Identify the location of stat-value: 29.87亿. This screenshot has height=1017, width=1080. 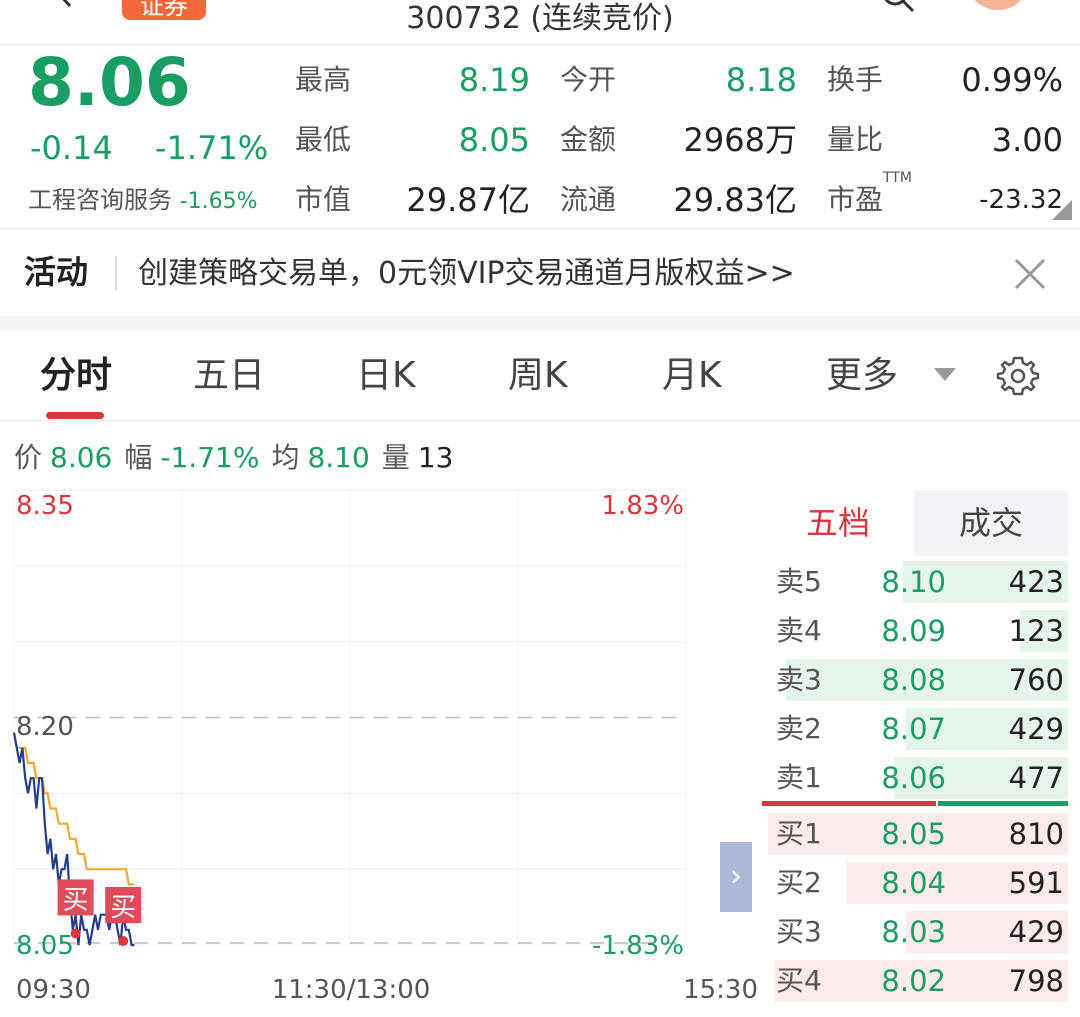
(468, 200).